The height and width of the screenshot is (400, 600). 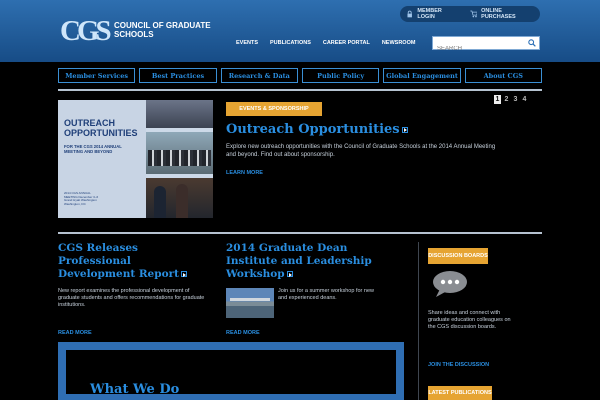 What do you see at coordinates (250, 303) in the screenshot?
I see `bridge-thumbnail` at bounding box center [250, 303].